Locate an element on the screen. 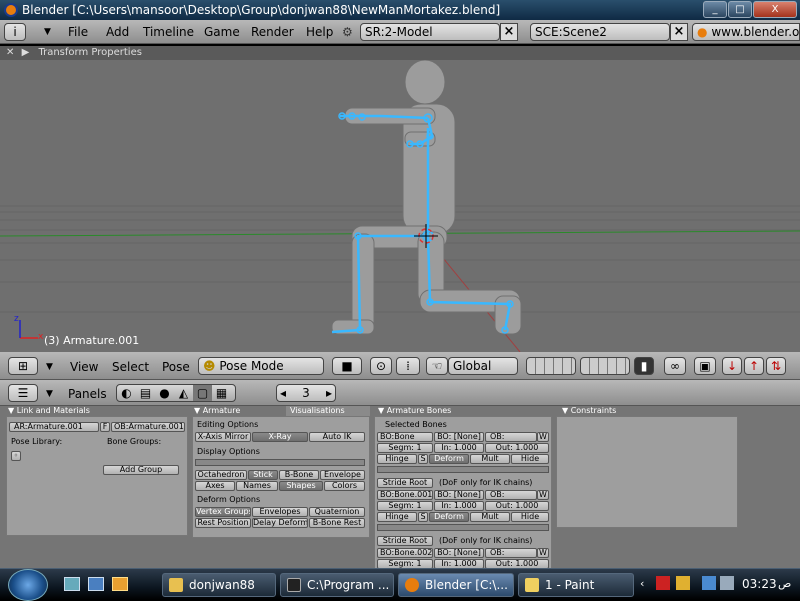  armature-tab: ▼ Armature is located at coordinates (217, 411).